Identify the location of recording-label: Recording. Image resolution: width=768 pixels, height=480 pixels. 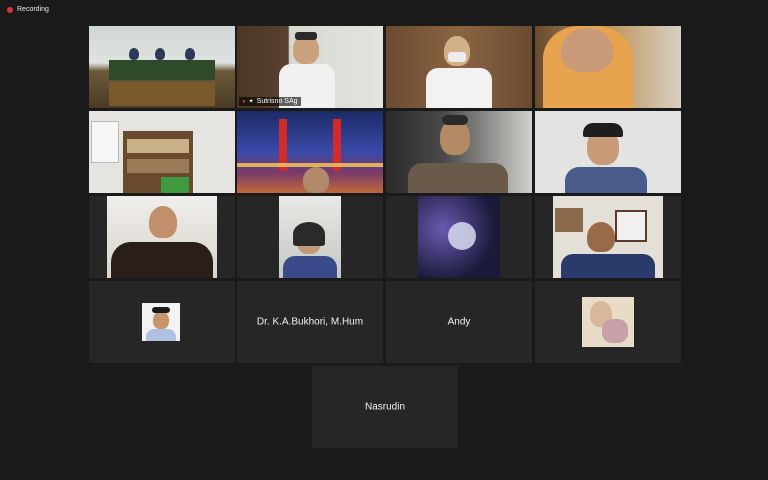
(33, 9).